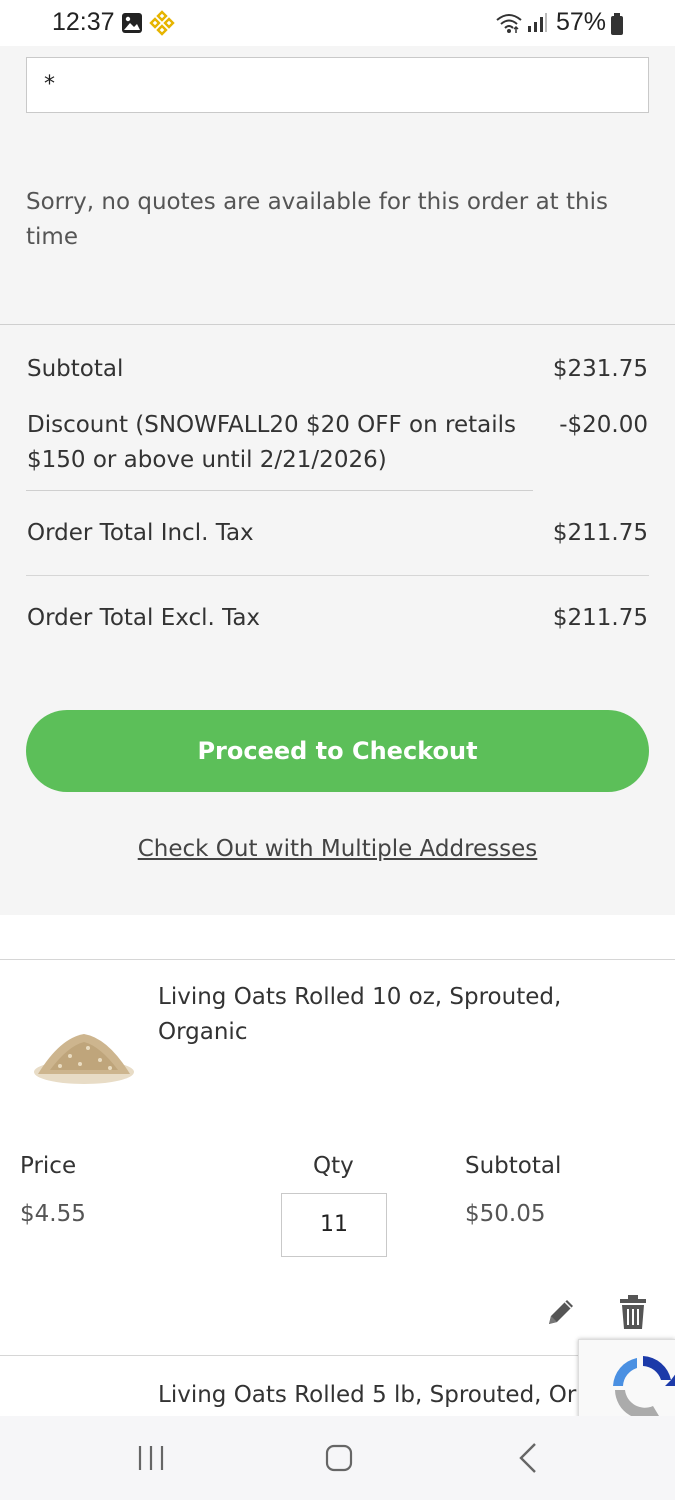 This screenshot has width=675, height=1500. I want to click on order-total-excl-label: Order Total Excl. Tax, so click(144, 618).